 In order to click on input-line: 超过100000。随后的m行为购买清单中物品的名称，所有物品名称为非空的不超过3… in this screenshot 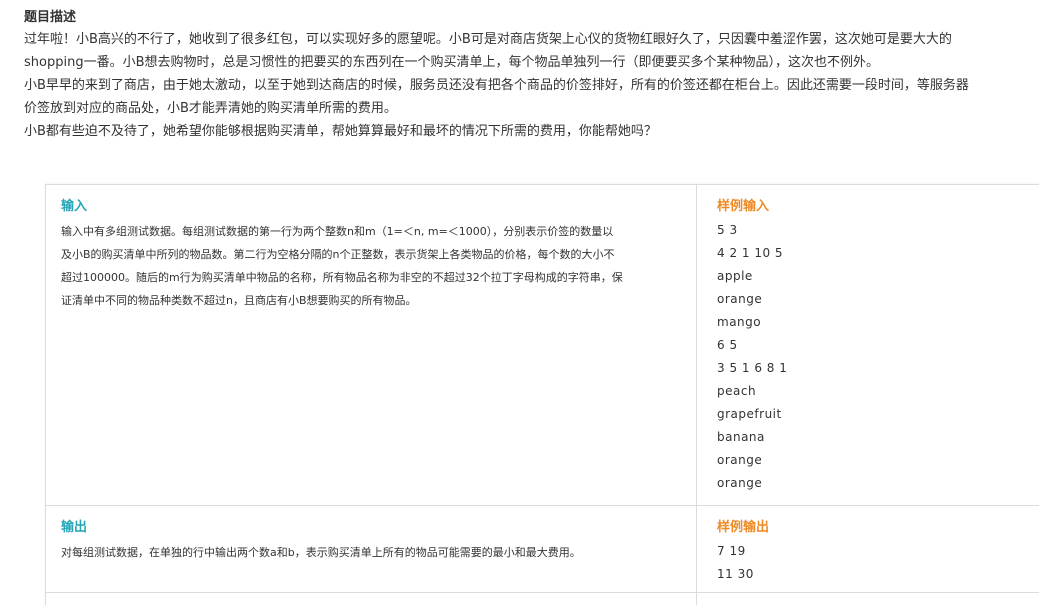, I will do `click(342, 277)`.